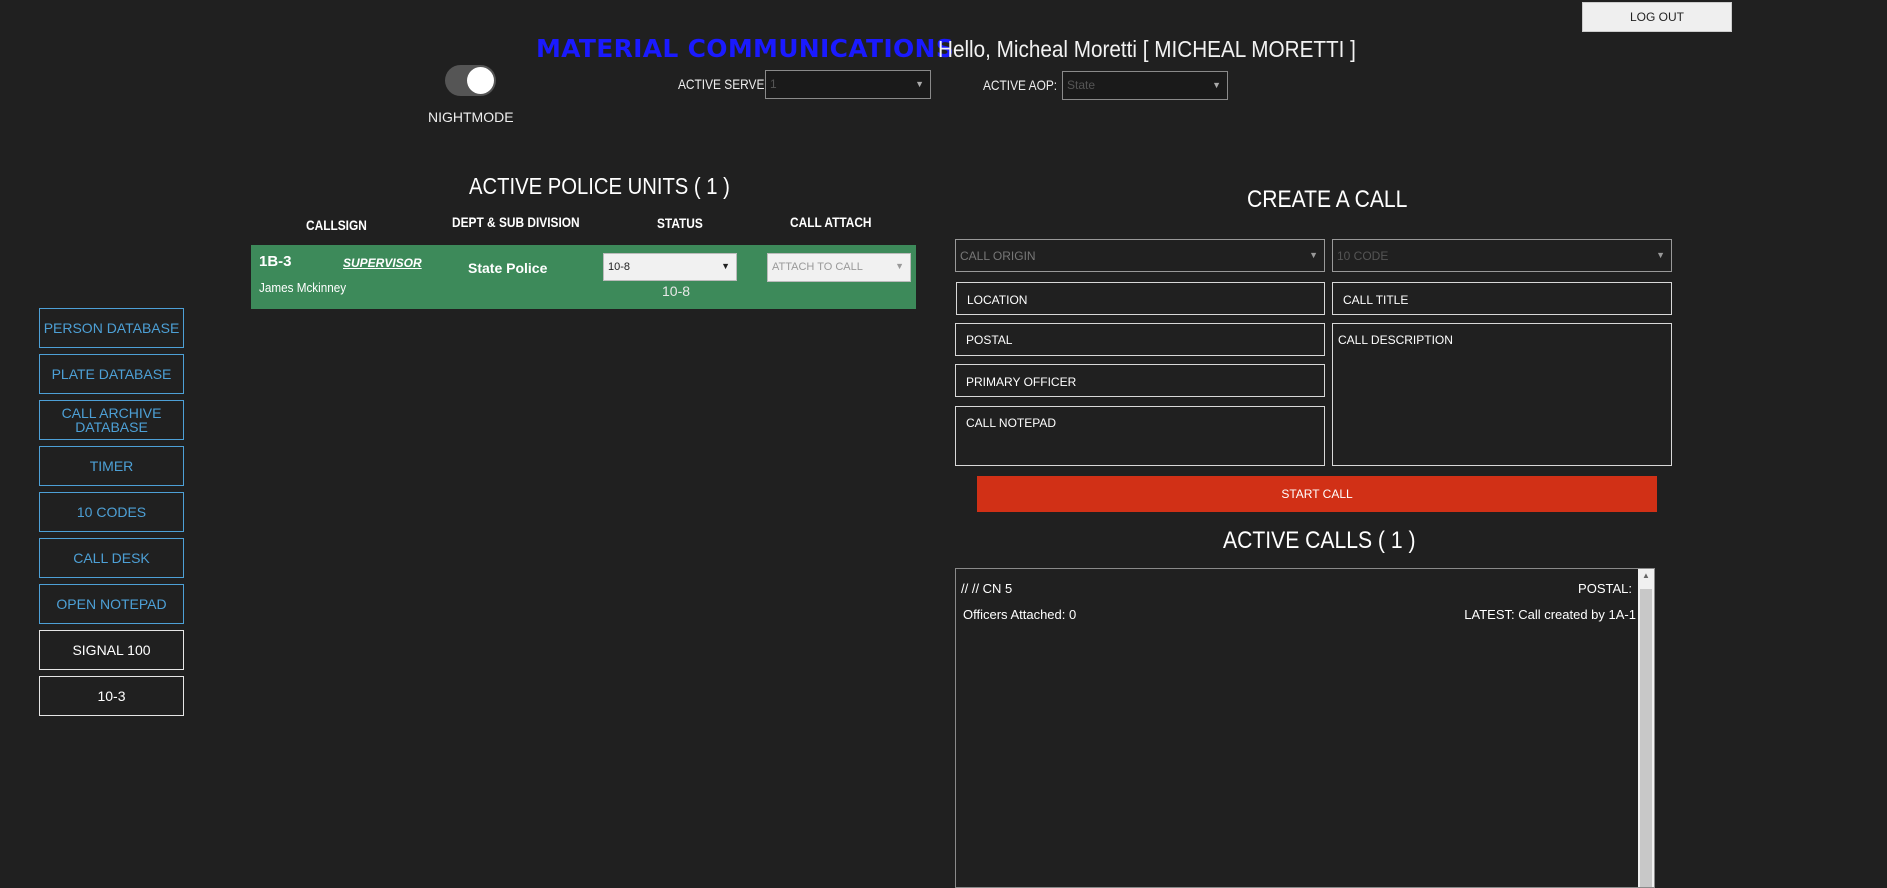  I want to click on col-callsign: CALLSIGN, so click(336, 225).